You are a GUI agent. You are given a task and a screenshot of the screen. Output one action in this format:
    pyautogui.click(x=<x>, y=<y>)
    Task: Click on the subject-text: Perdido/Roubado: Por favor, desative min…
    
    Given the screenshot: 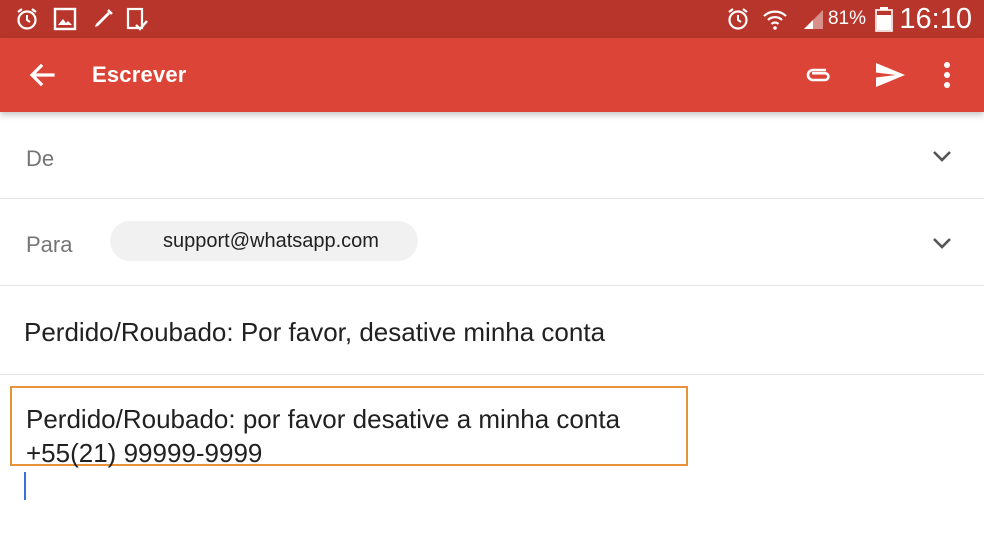 What is the action you would take?
    pyautogui.click(x=315, y=332)
    